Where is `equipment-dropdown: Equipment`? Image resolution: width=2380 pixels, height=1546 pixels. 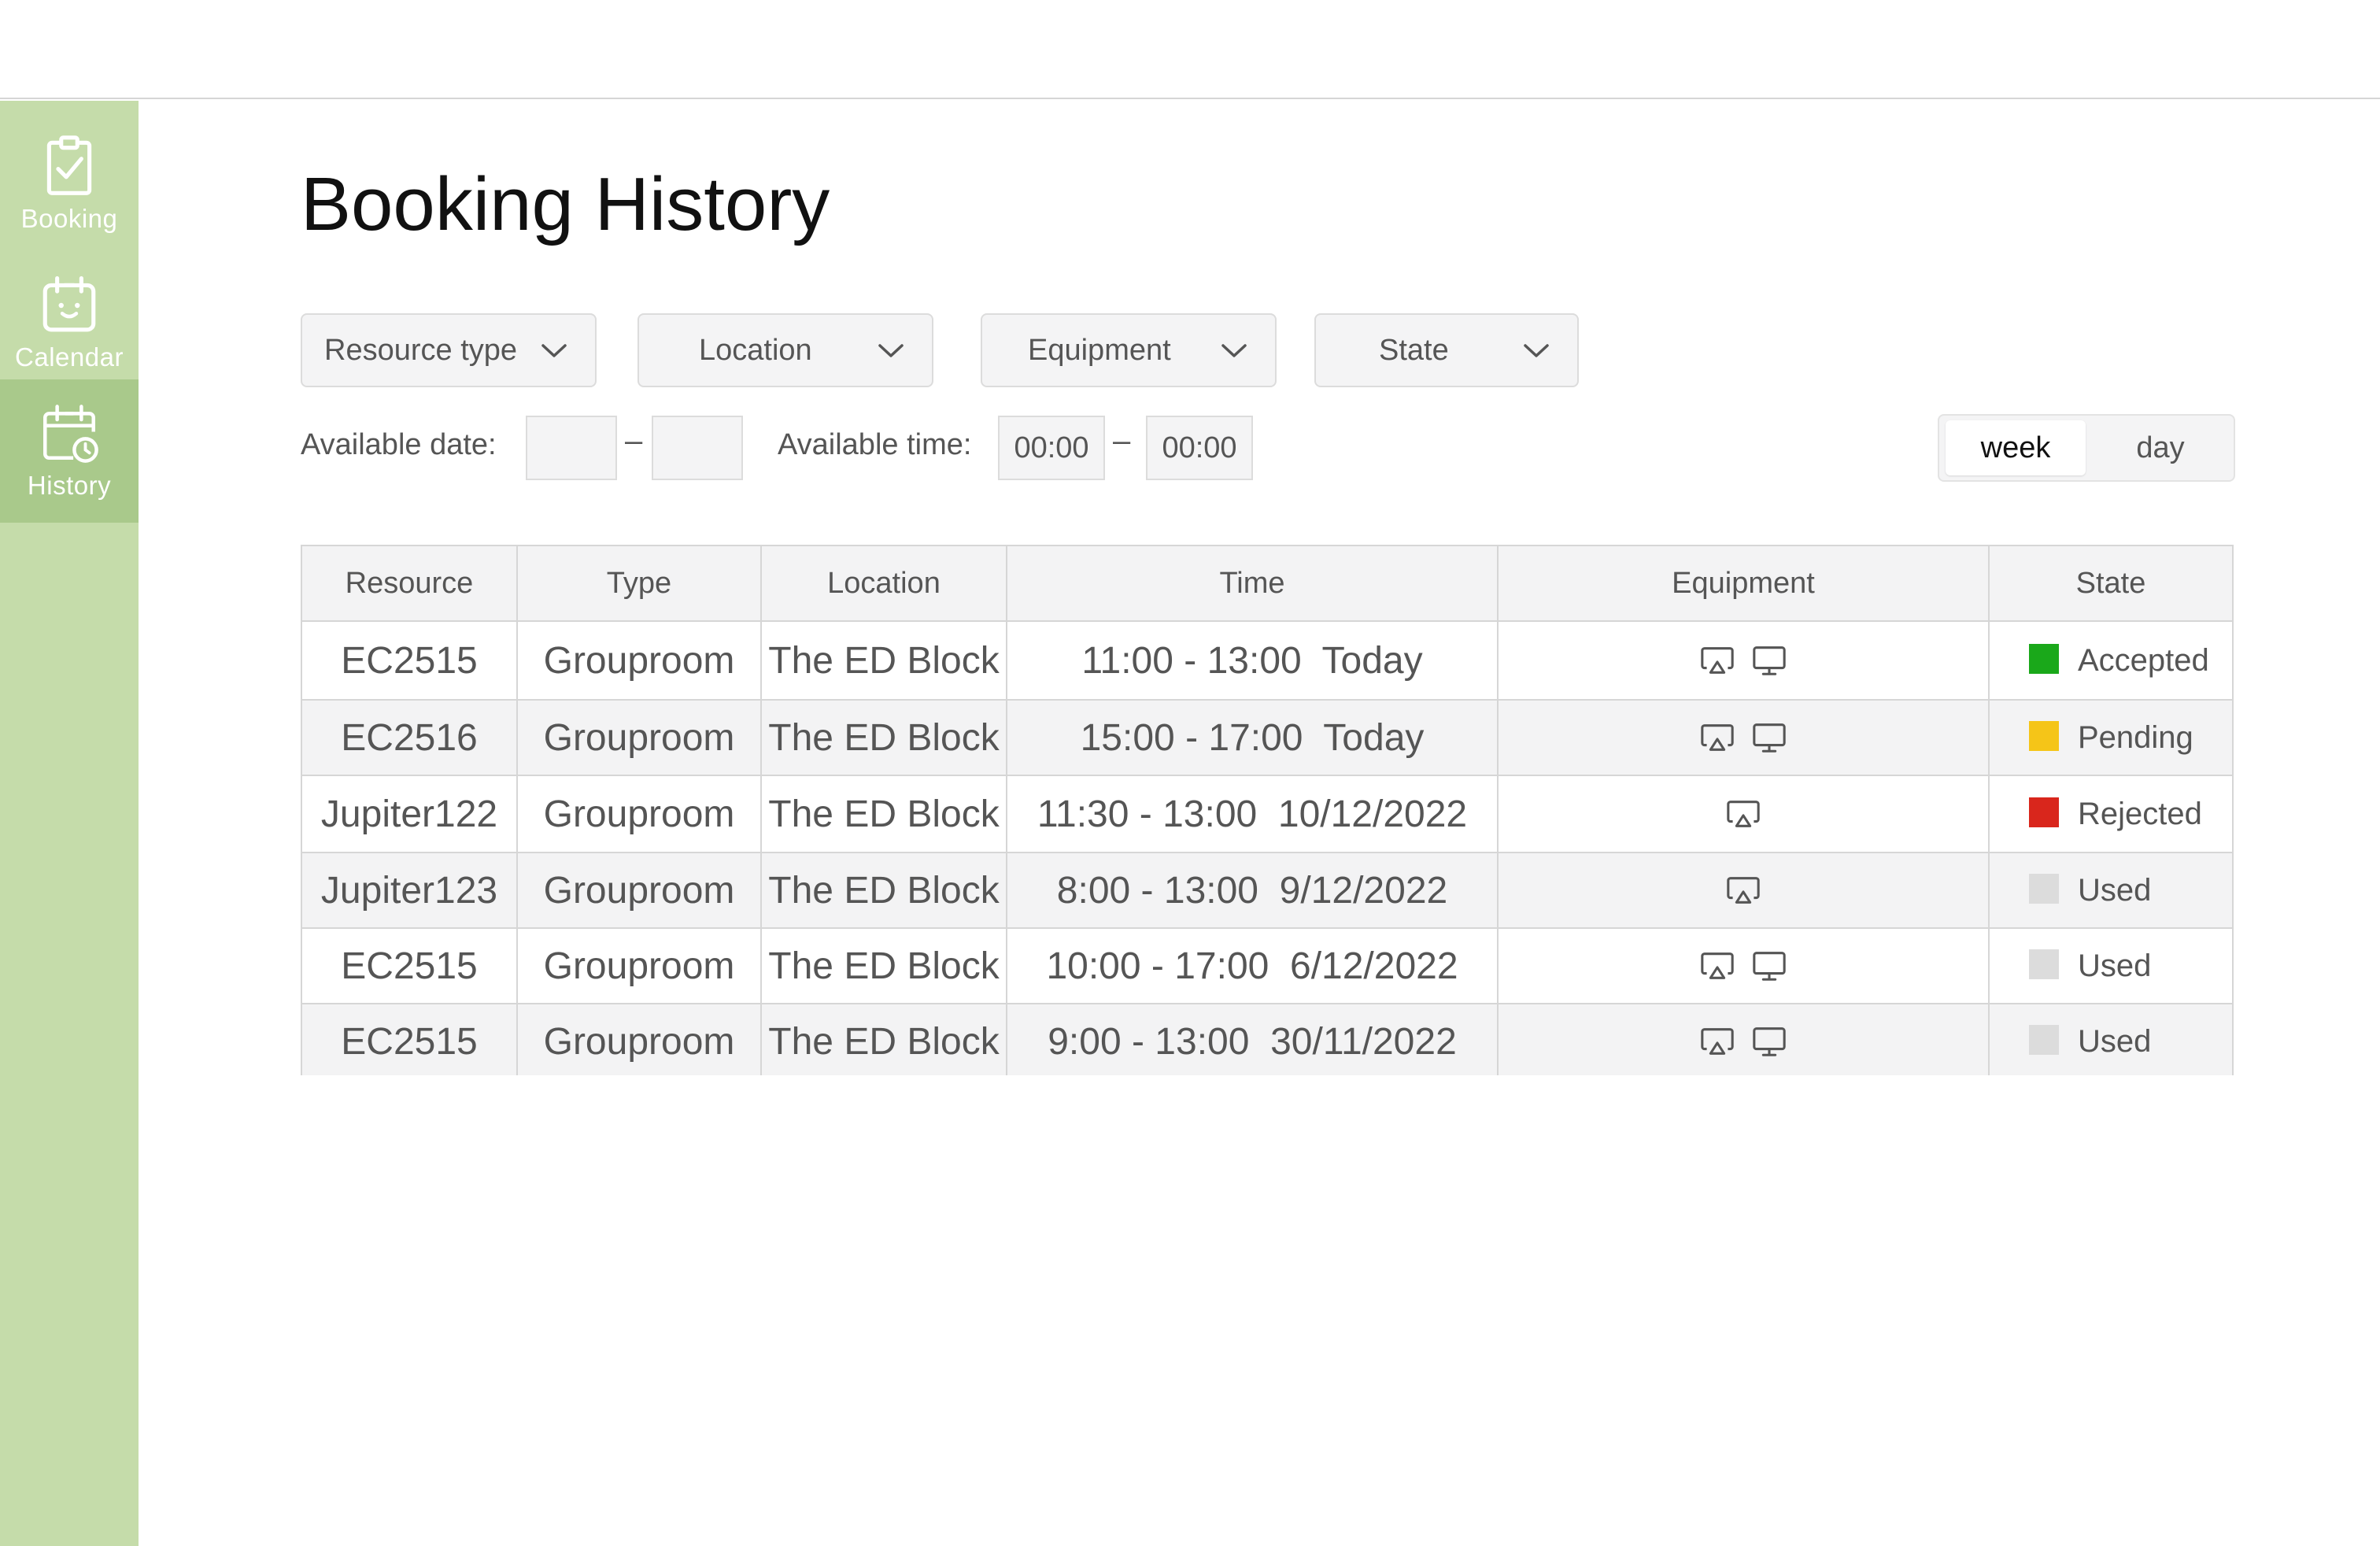
equipment-dropdown: Equipment is located at coordinates (1129, 350).